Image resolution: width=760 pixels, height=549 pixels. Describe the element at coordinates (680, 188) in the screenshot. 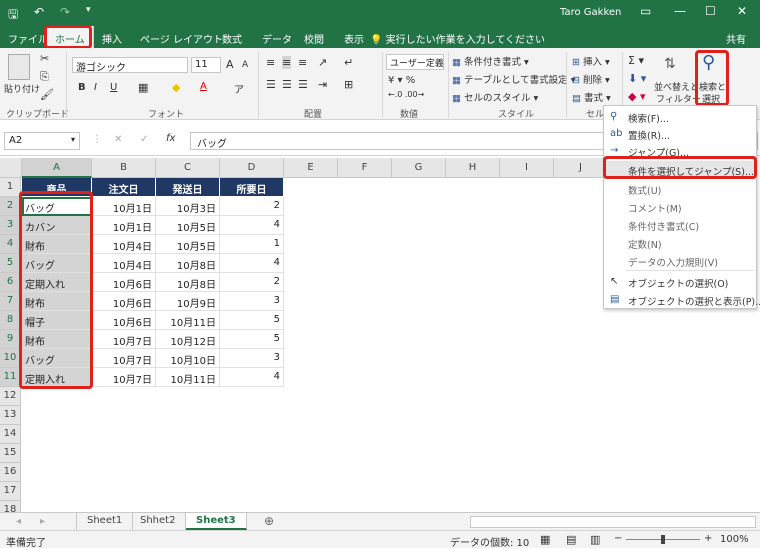

I see `menu-item-formulas: 数式(U)` at that location.